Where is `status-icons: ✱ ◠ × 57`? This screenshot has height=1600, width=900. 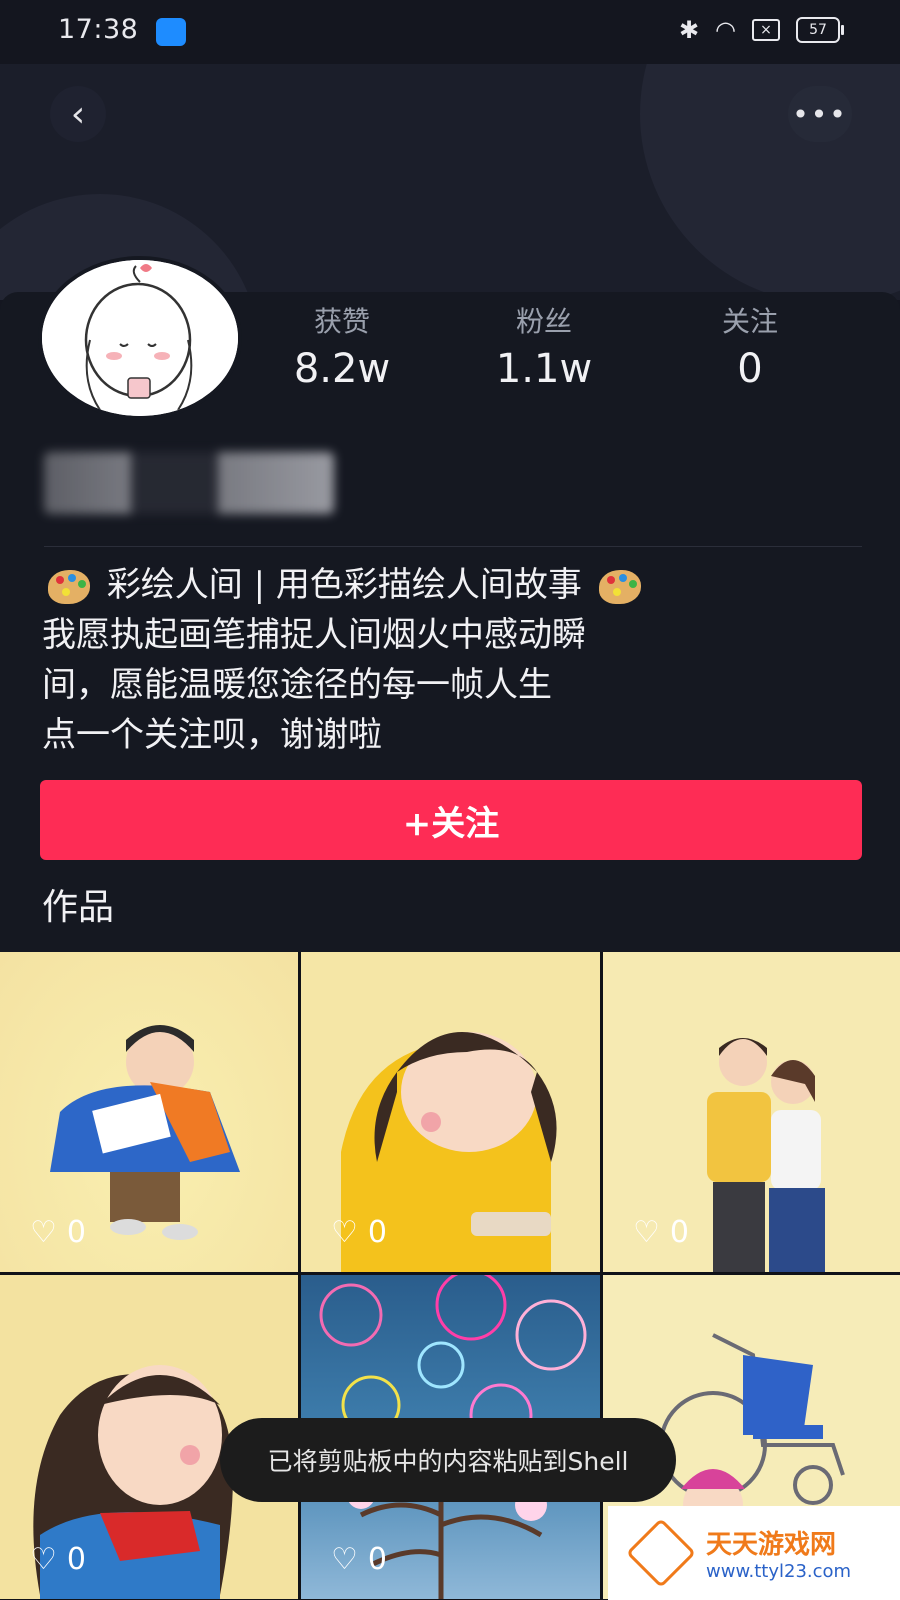 status-icons: ✱ ◠ × 57 is located at coordinates (761, 30).